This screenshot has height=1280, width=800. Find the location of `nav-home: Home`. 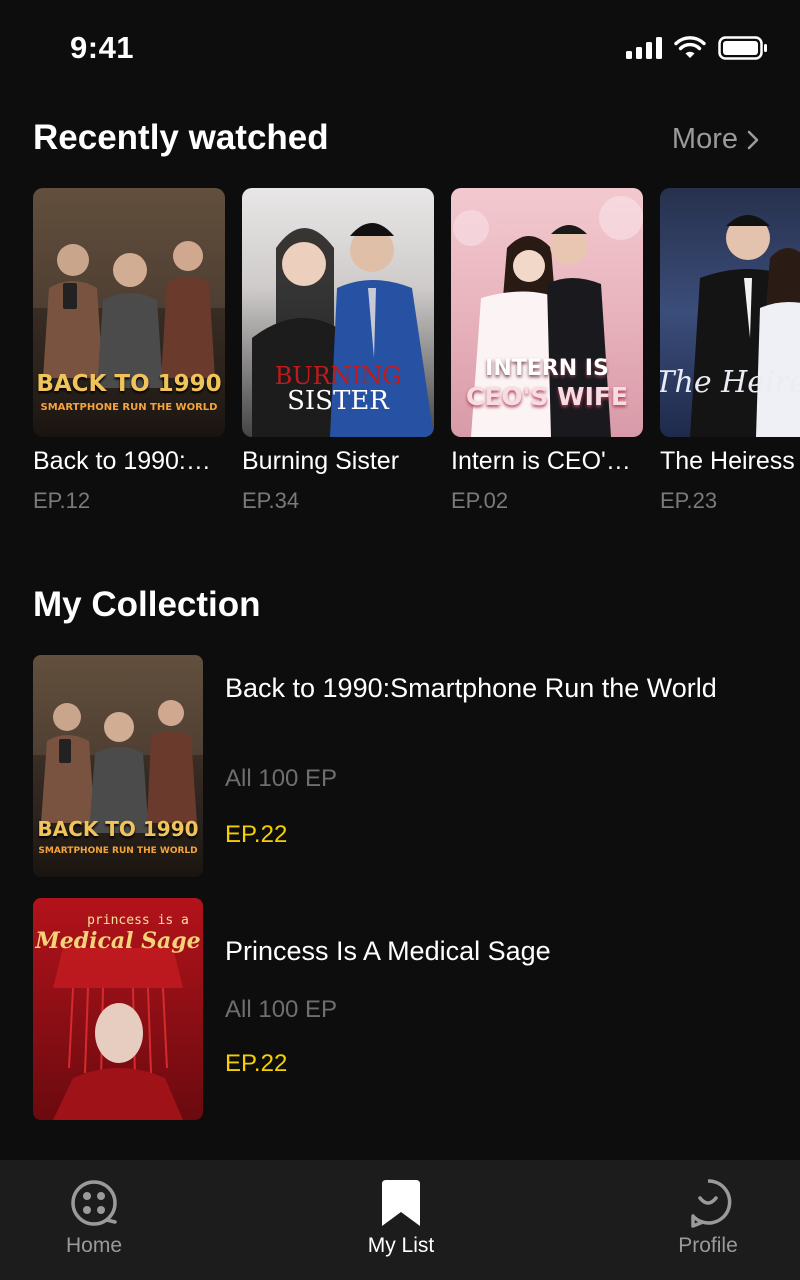

nav-home: Home is located at coordinates (94, 1218).